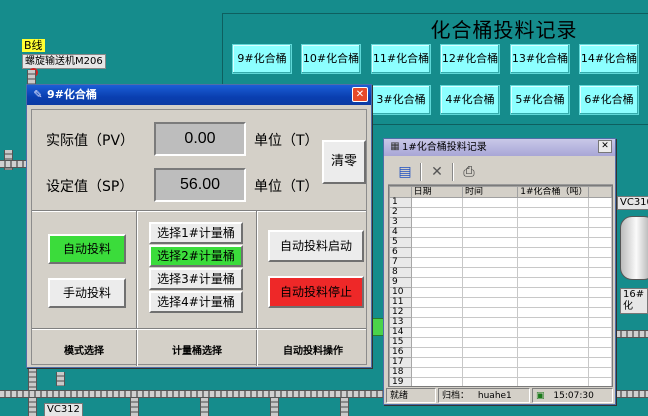 This screenshot has width=648, height=416. I want to click on tank-11-button: 11#化合桶, so click(401, 59).